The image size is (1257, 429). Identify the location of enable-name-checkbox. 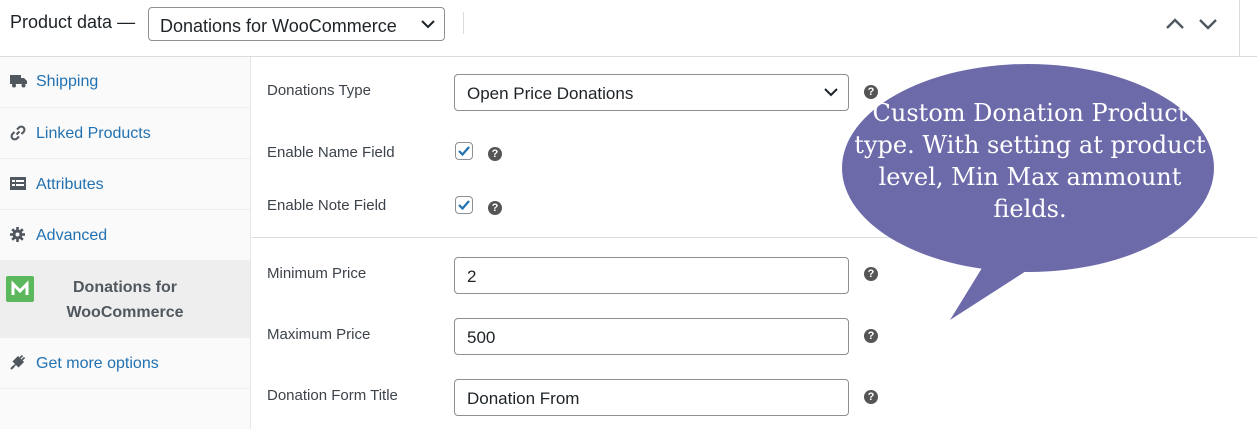
(464, 151).